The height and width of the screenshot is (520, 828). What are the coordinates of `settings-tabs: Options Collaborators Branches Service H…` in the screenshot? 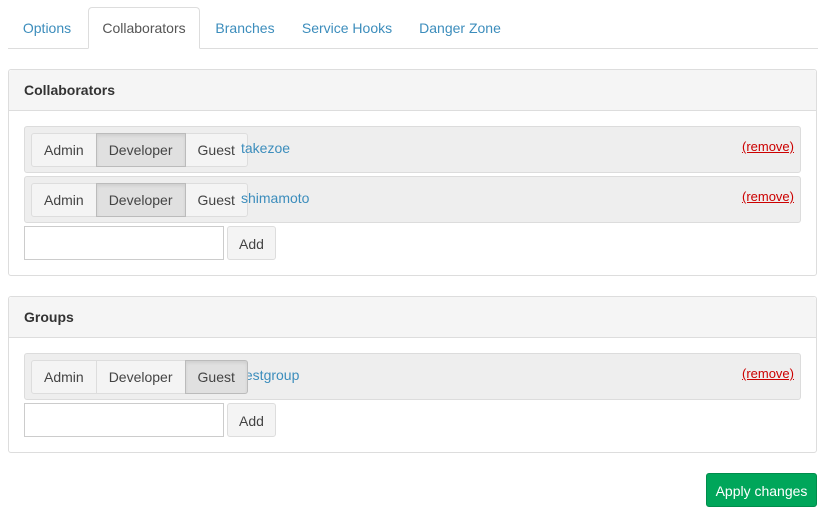 It's located at (413, 28).